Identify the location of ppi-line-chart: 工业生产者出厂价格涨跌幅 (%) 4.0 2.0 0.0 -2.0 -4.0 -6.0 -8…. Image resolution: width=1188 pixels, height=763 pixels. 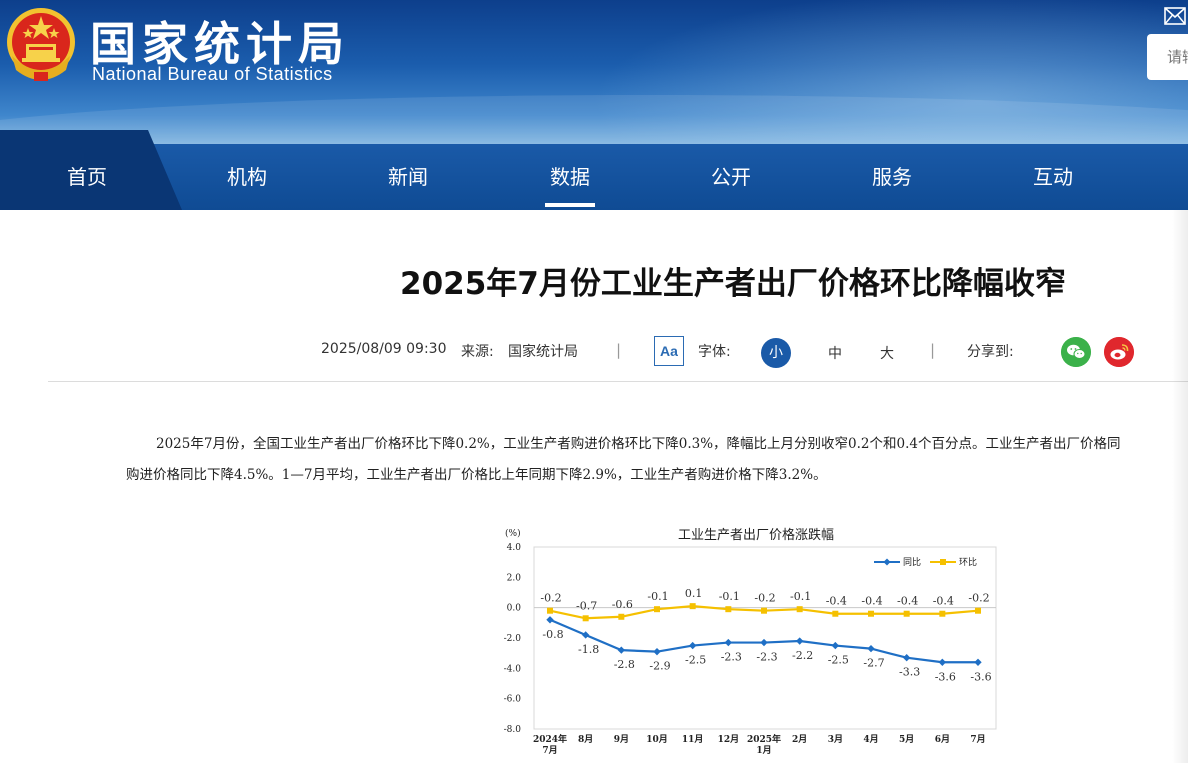
(750, 641).